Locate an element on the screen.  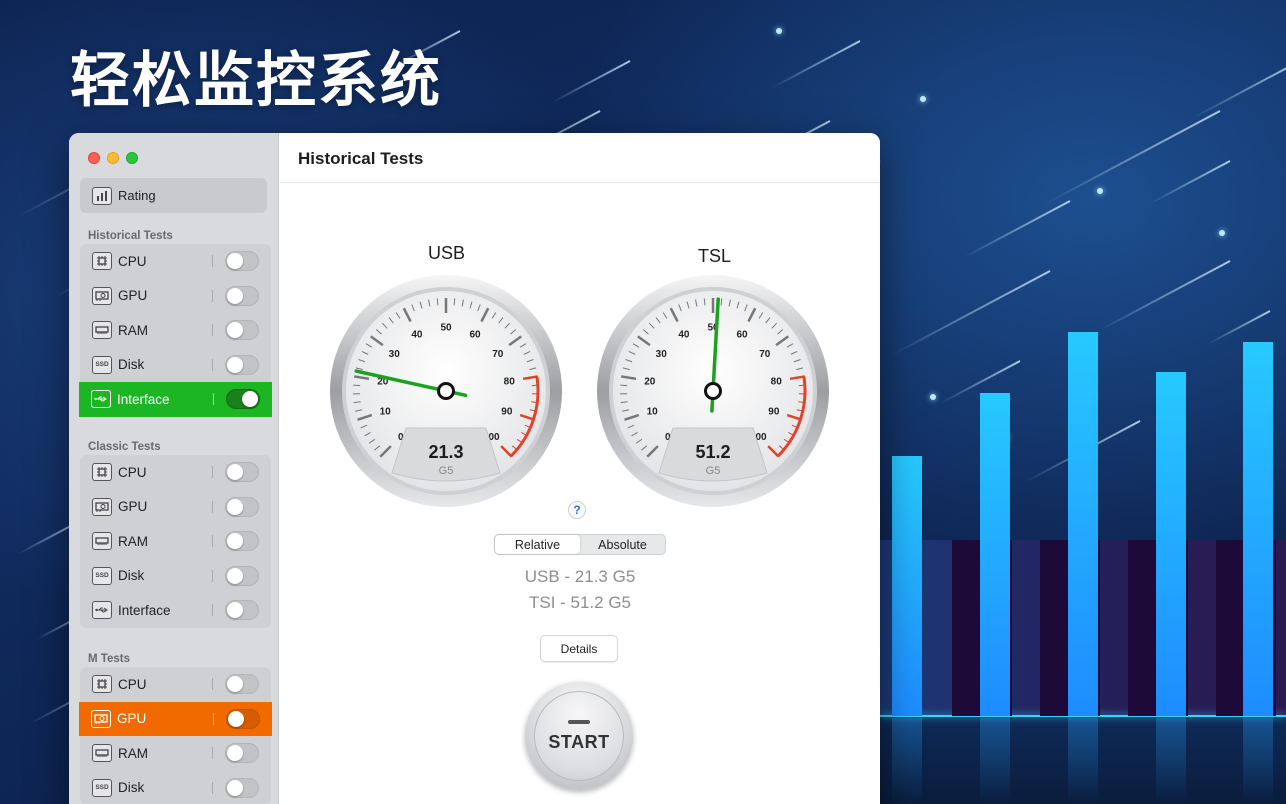
page-title: Historical Tests is located at coordinates (361, 158).